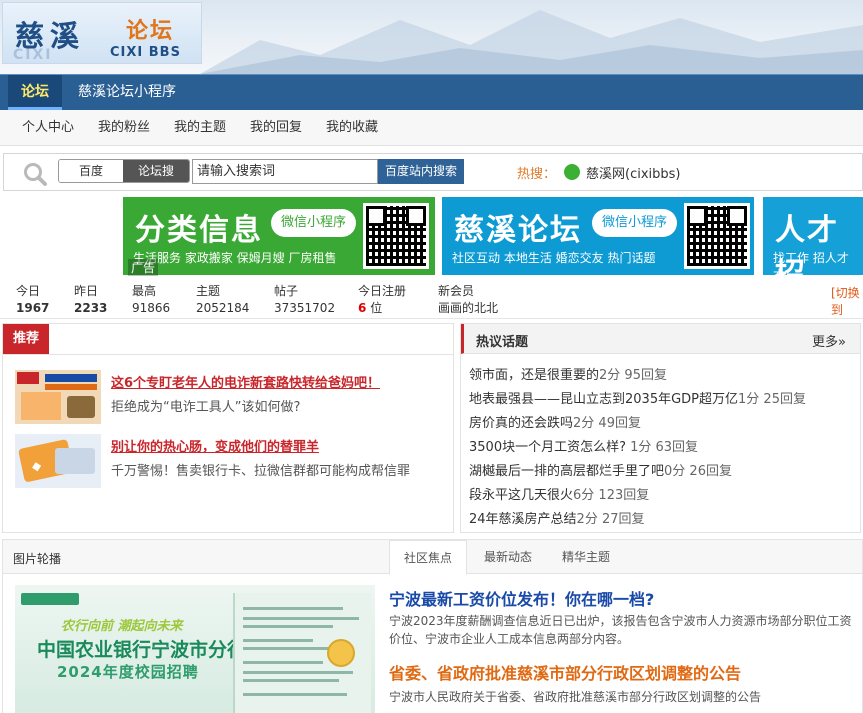  I want to click on hot-topic-meta: 0分 26回复, so click(698, 471).